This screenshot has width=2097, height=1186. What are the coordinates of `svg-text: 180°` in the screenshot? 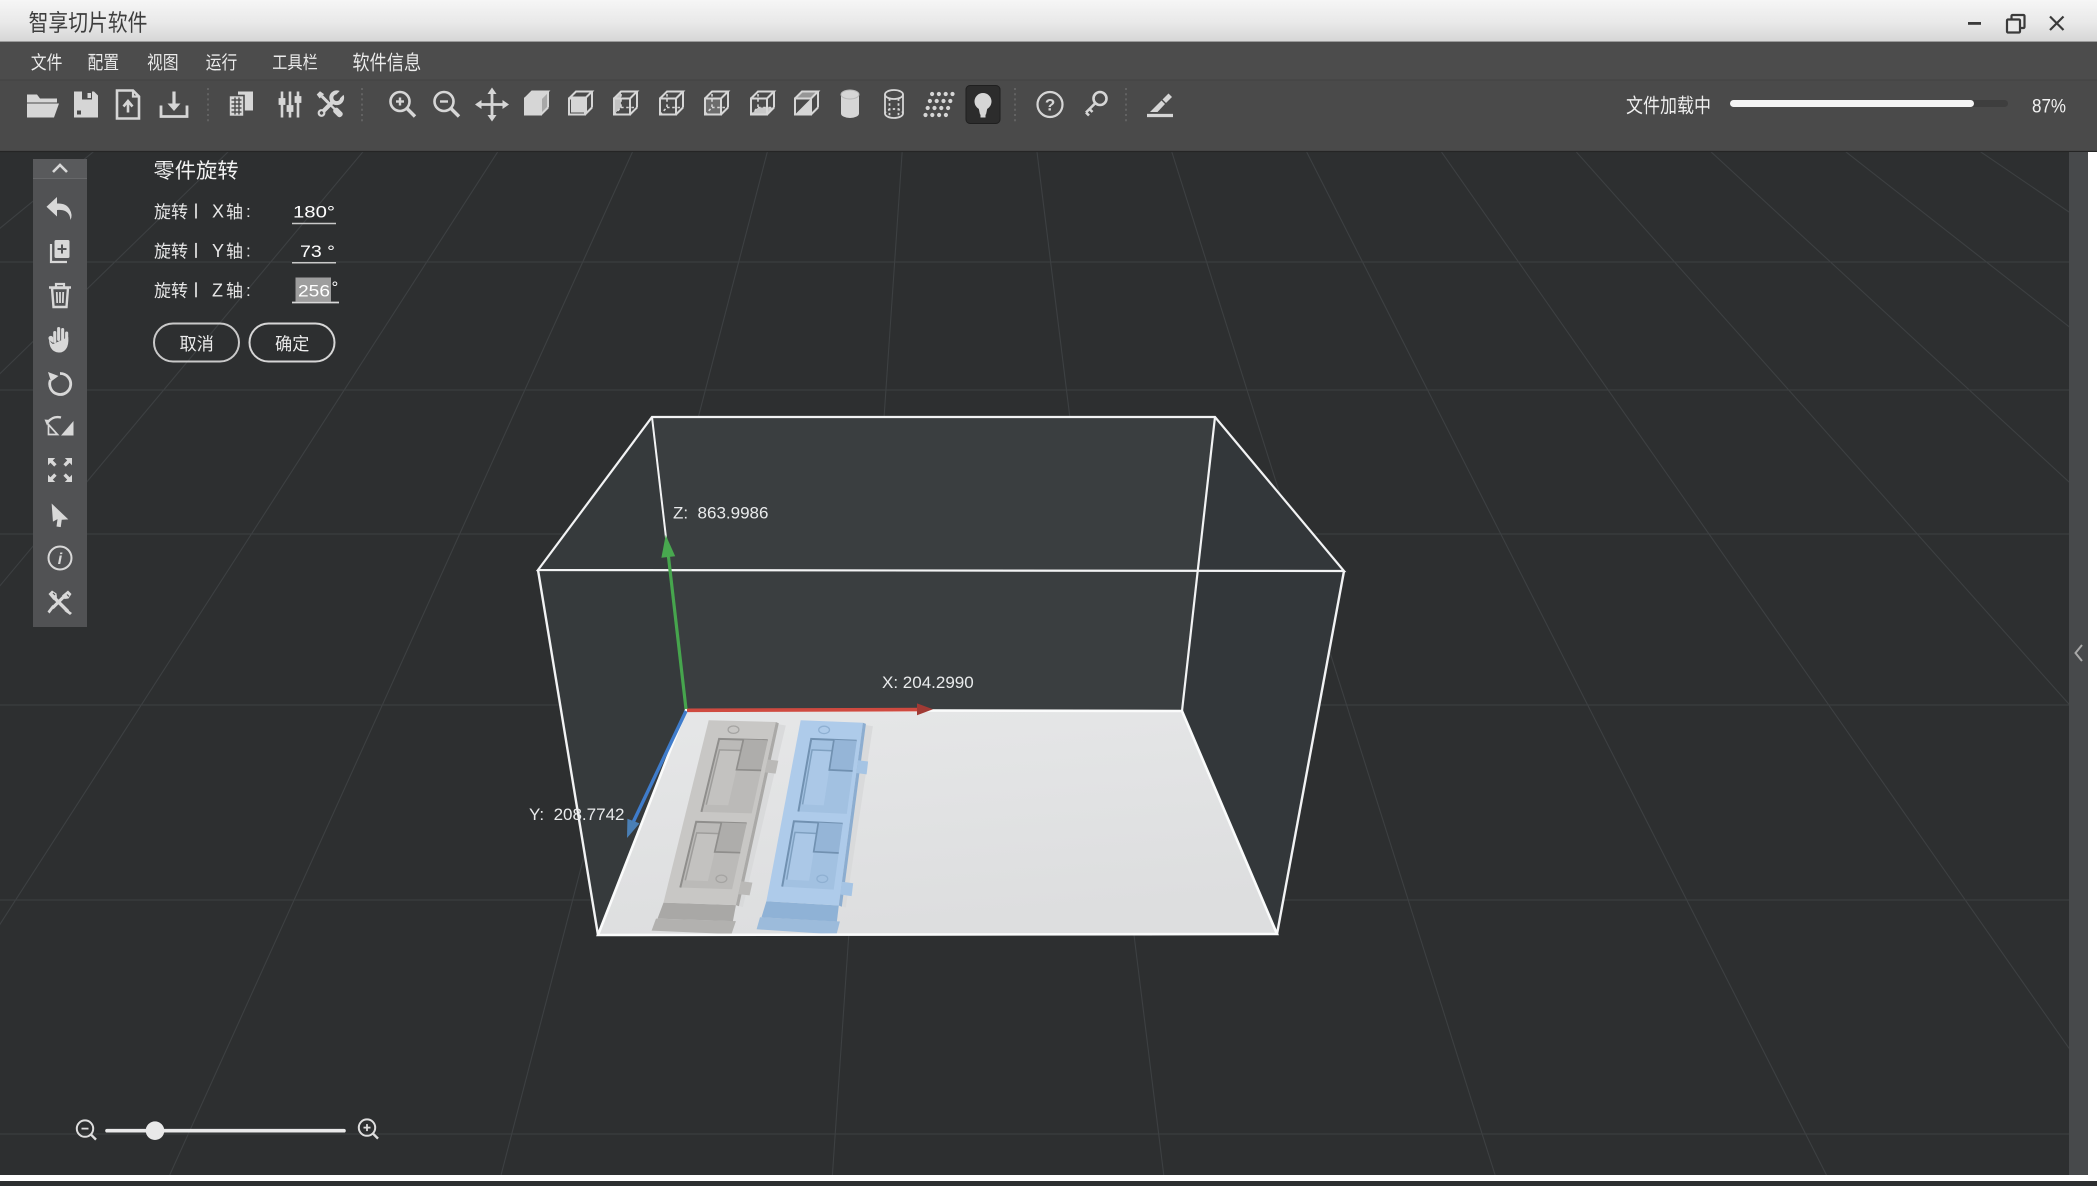 It's located at (314, 213).